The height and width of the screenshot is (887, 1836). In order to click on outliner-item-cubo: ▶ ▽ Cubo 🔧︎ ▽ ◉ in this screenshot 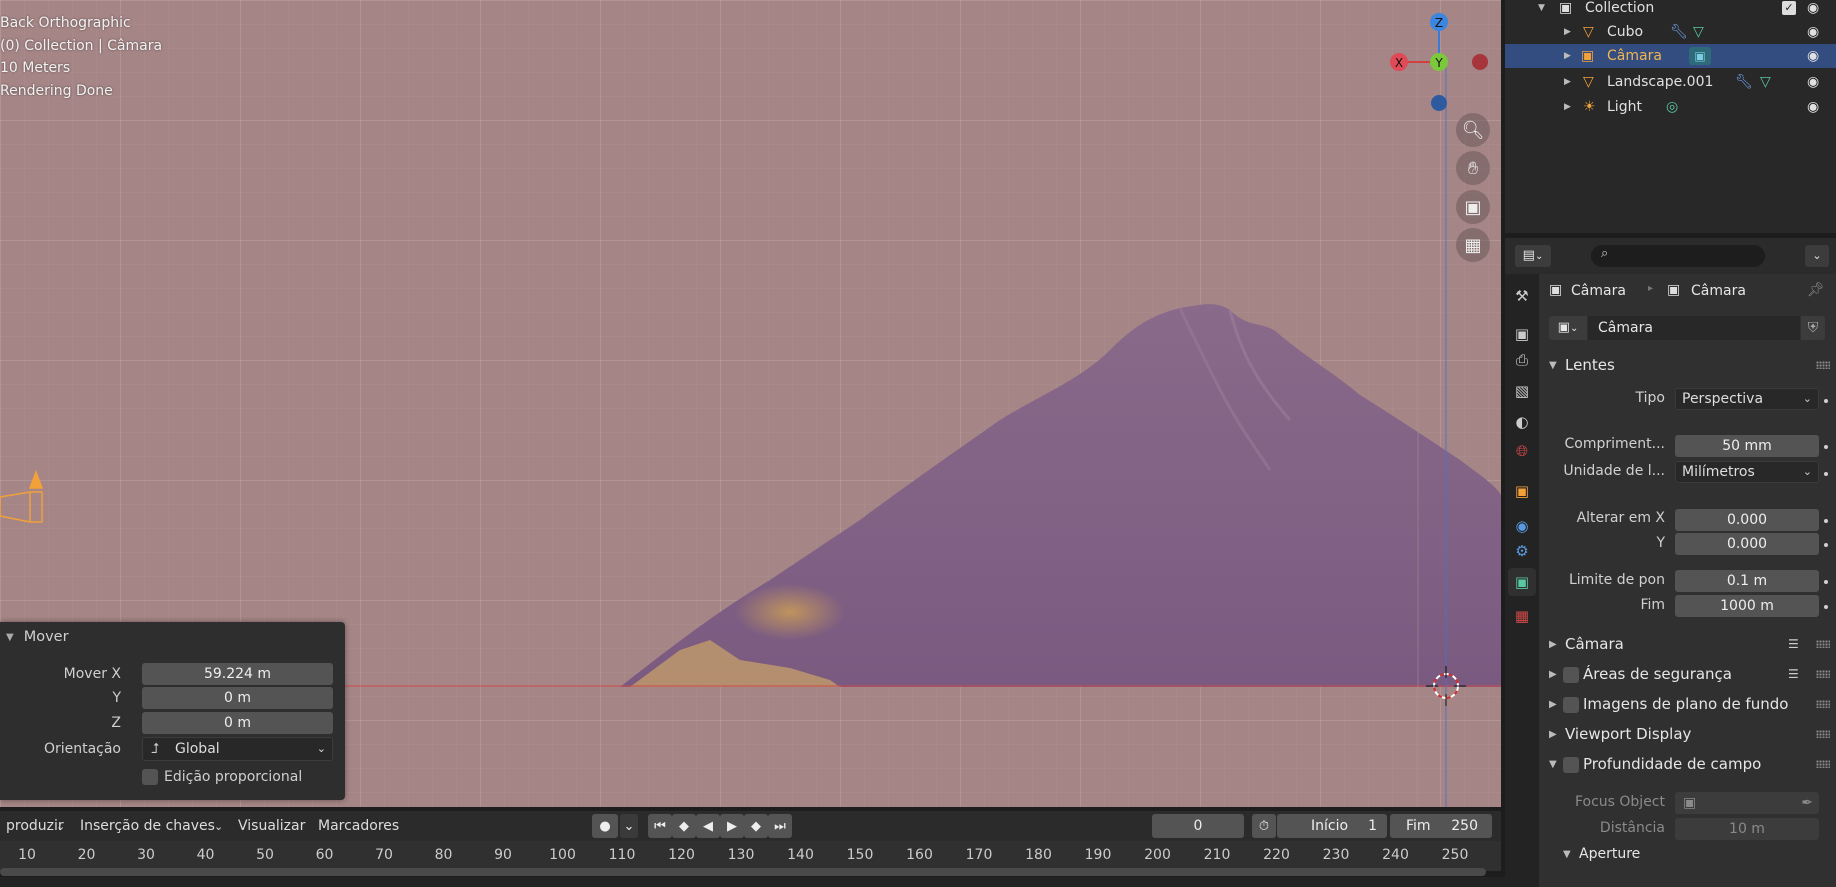, I will do `click(1670, 32)`.